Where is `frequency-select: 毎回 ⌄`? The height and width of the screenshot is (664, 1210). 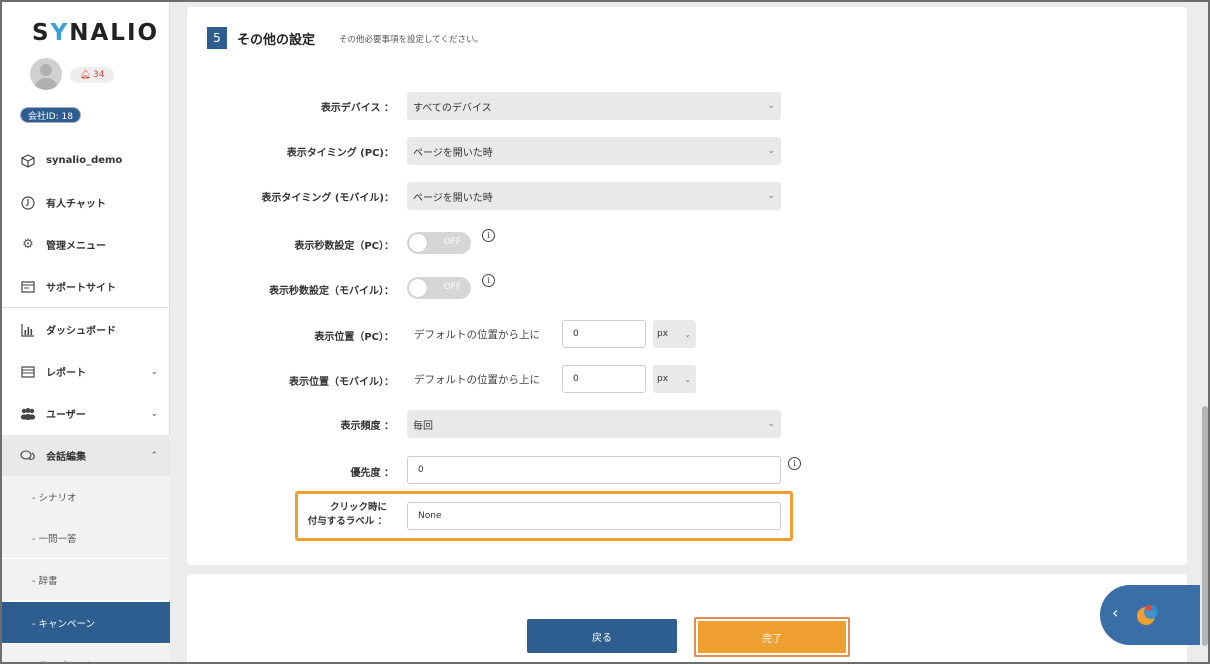 frequency-select: 毎回 ⌄ is located at coordinates (594, 424).